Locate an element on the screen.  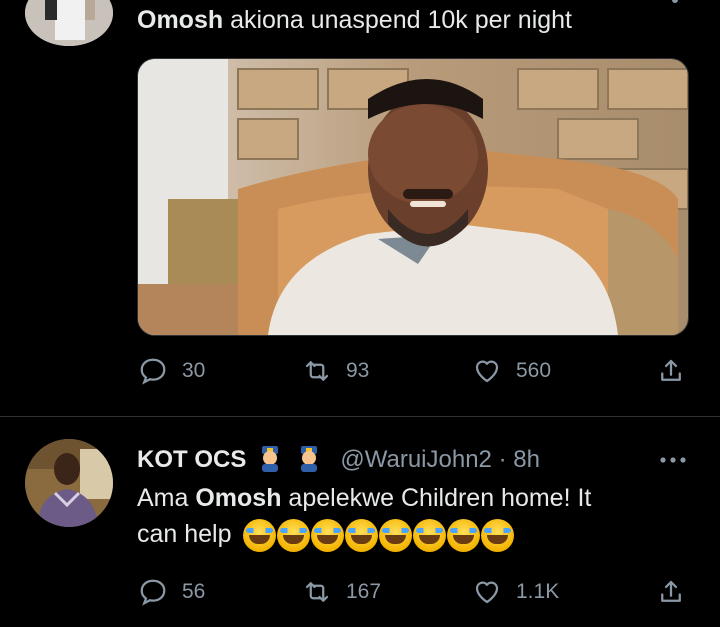
crying-emoji-row is located at coordinates (378, 535).